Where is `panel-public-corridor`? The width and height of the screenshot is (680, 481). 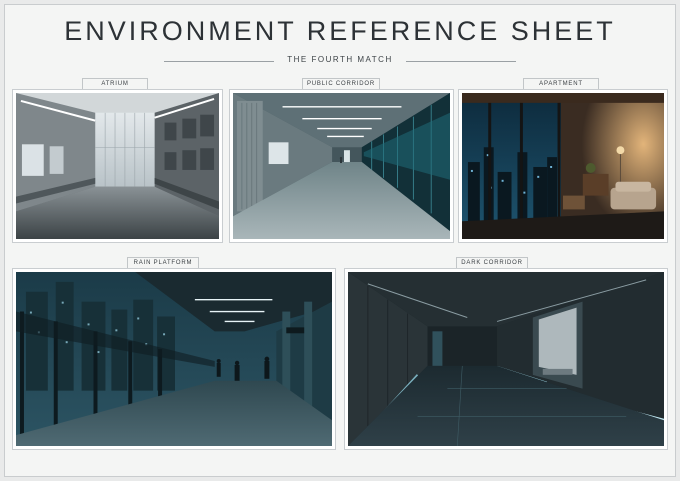
panel-public-corridor is located at coordinates (341, 166).